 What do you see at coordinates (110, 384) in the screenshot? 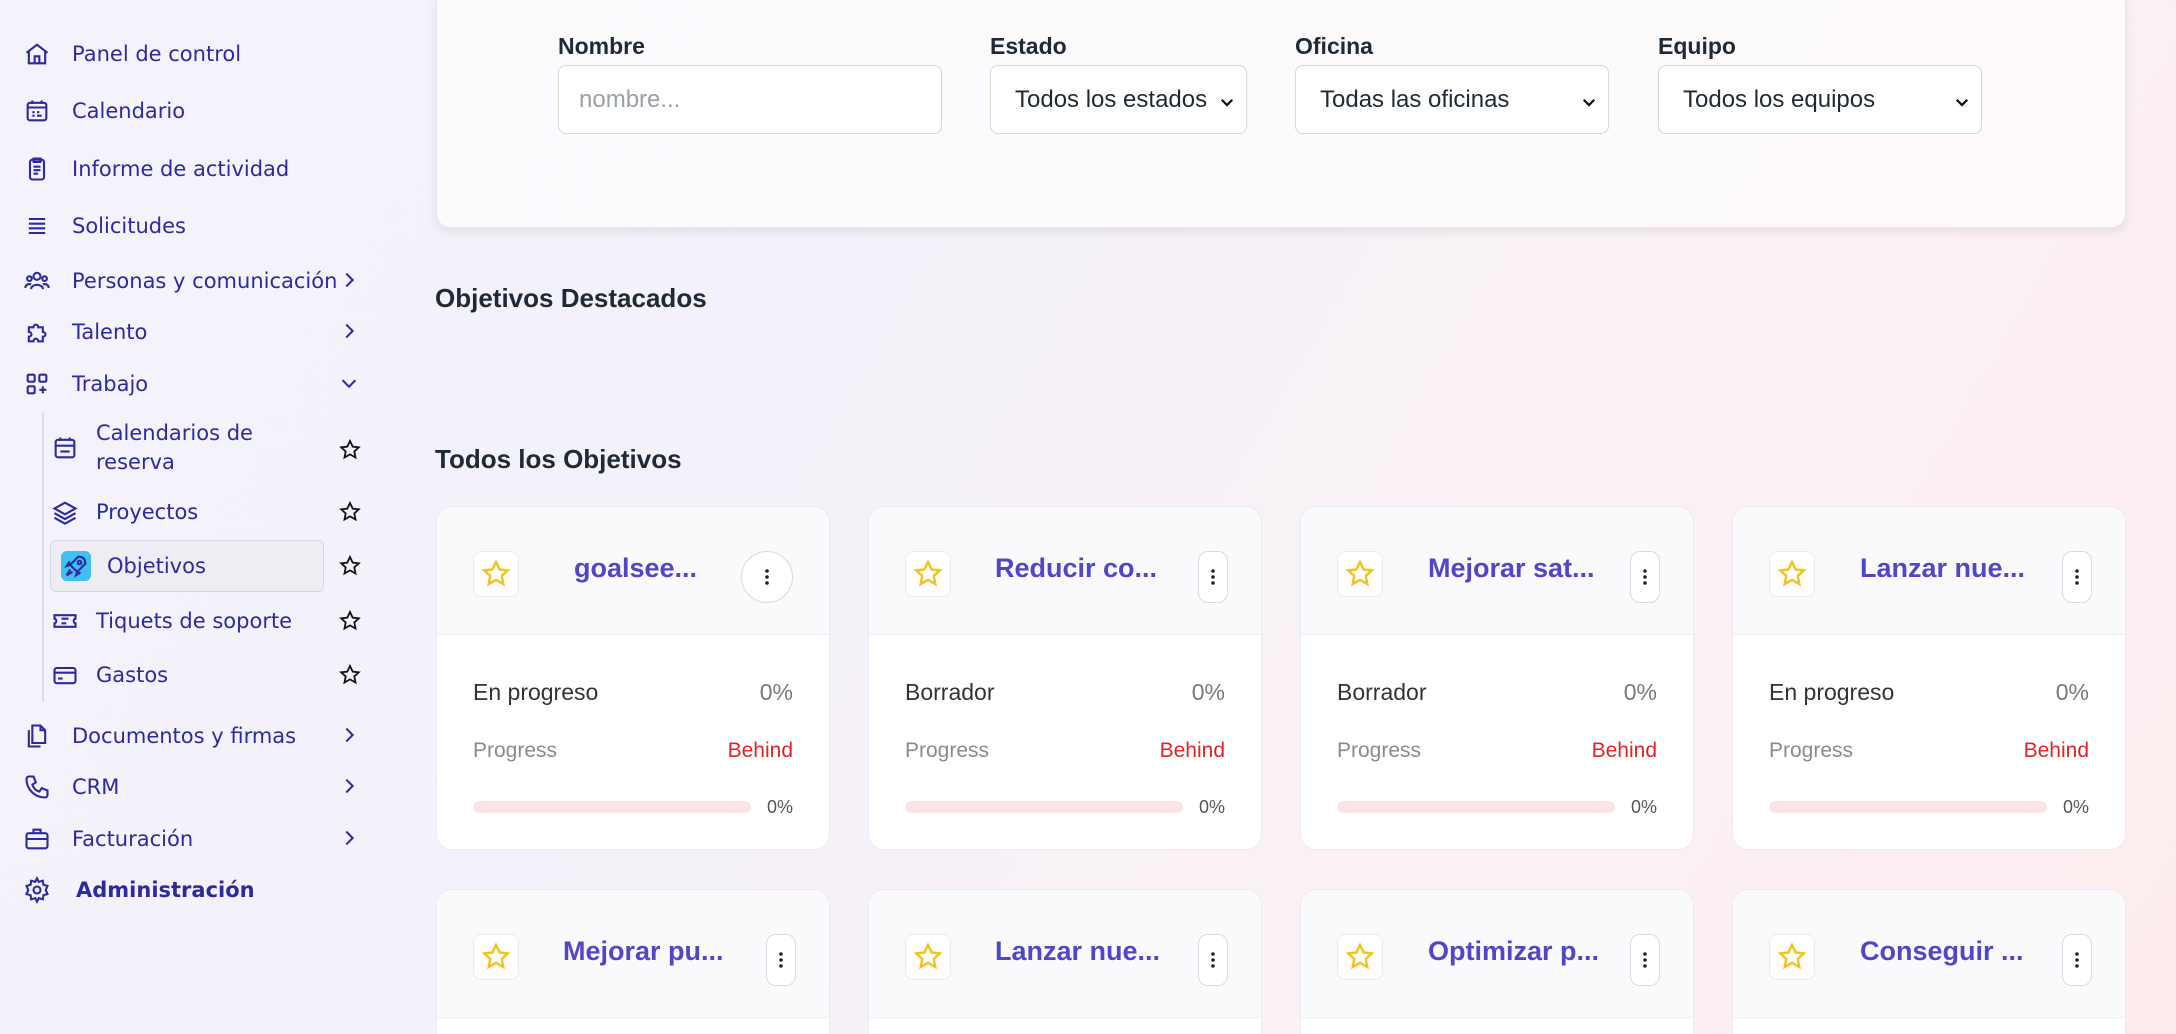
I see `sidebar-item-label: Trabajo` at bounding box center [110, 384].